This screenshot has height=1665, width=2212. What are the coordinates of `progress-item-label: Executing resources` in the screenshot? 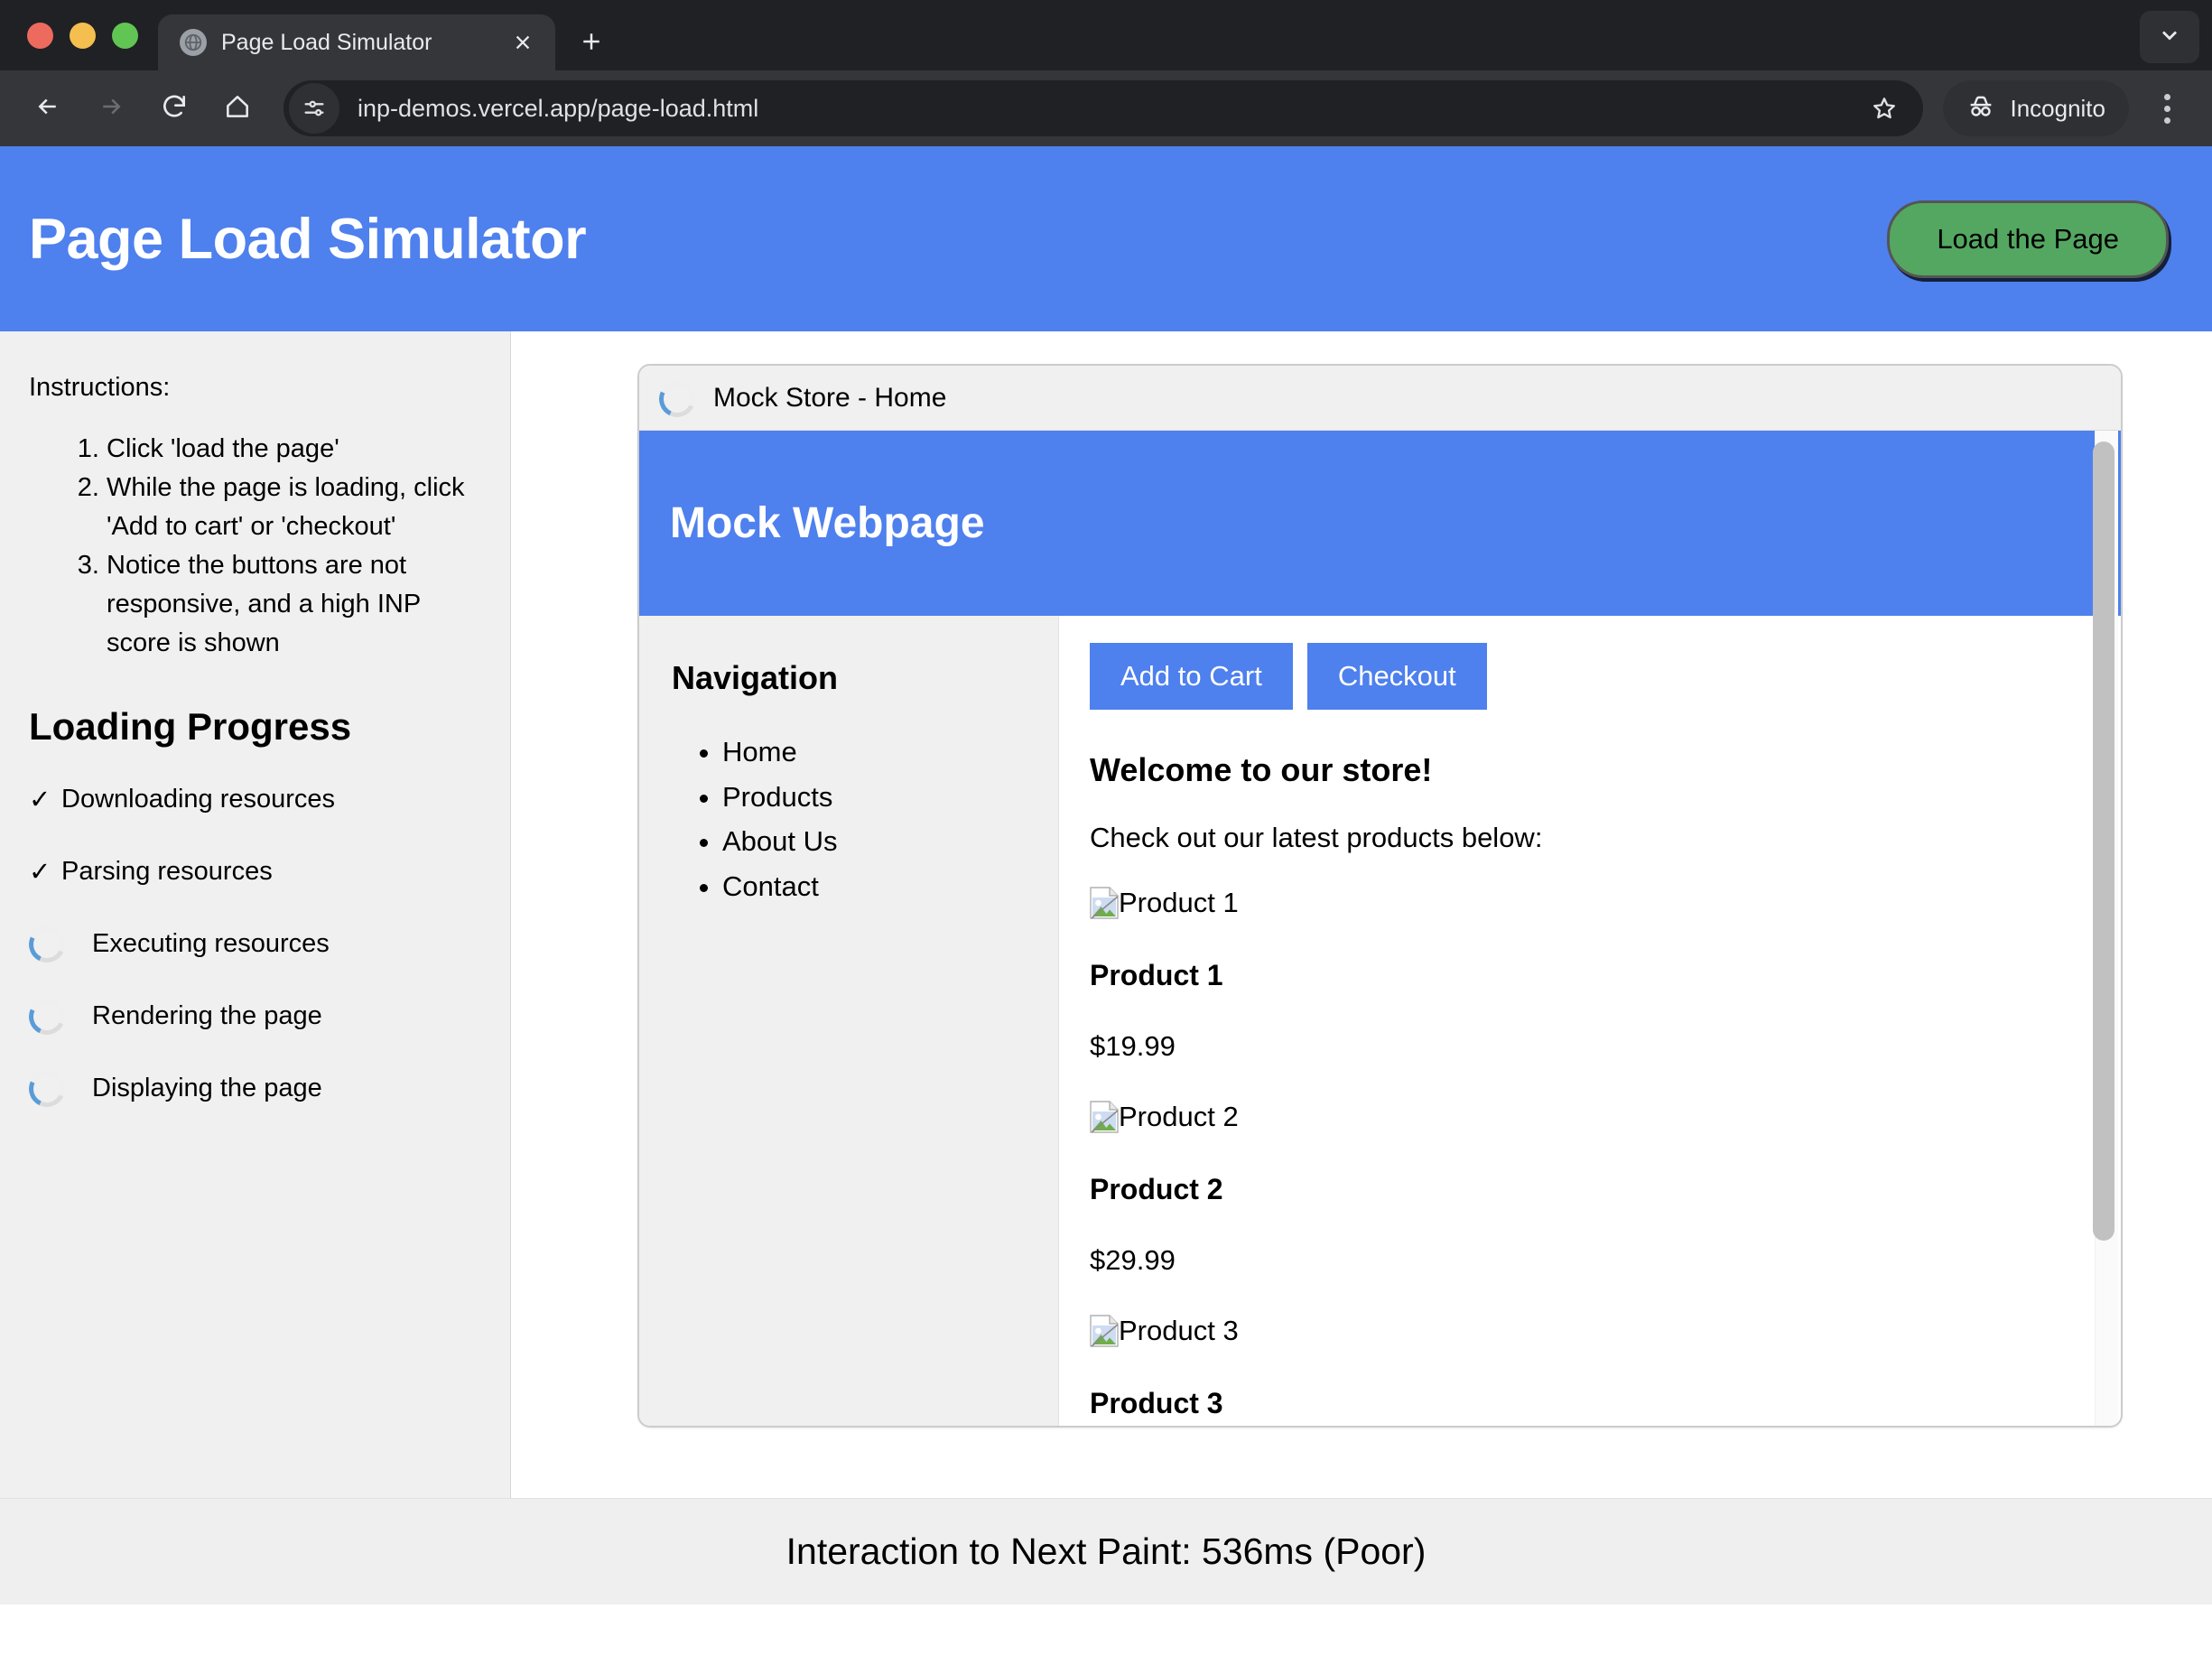 It's located at (211, 943).